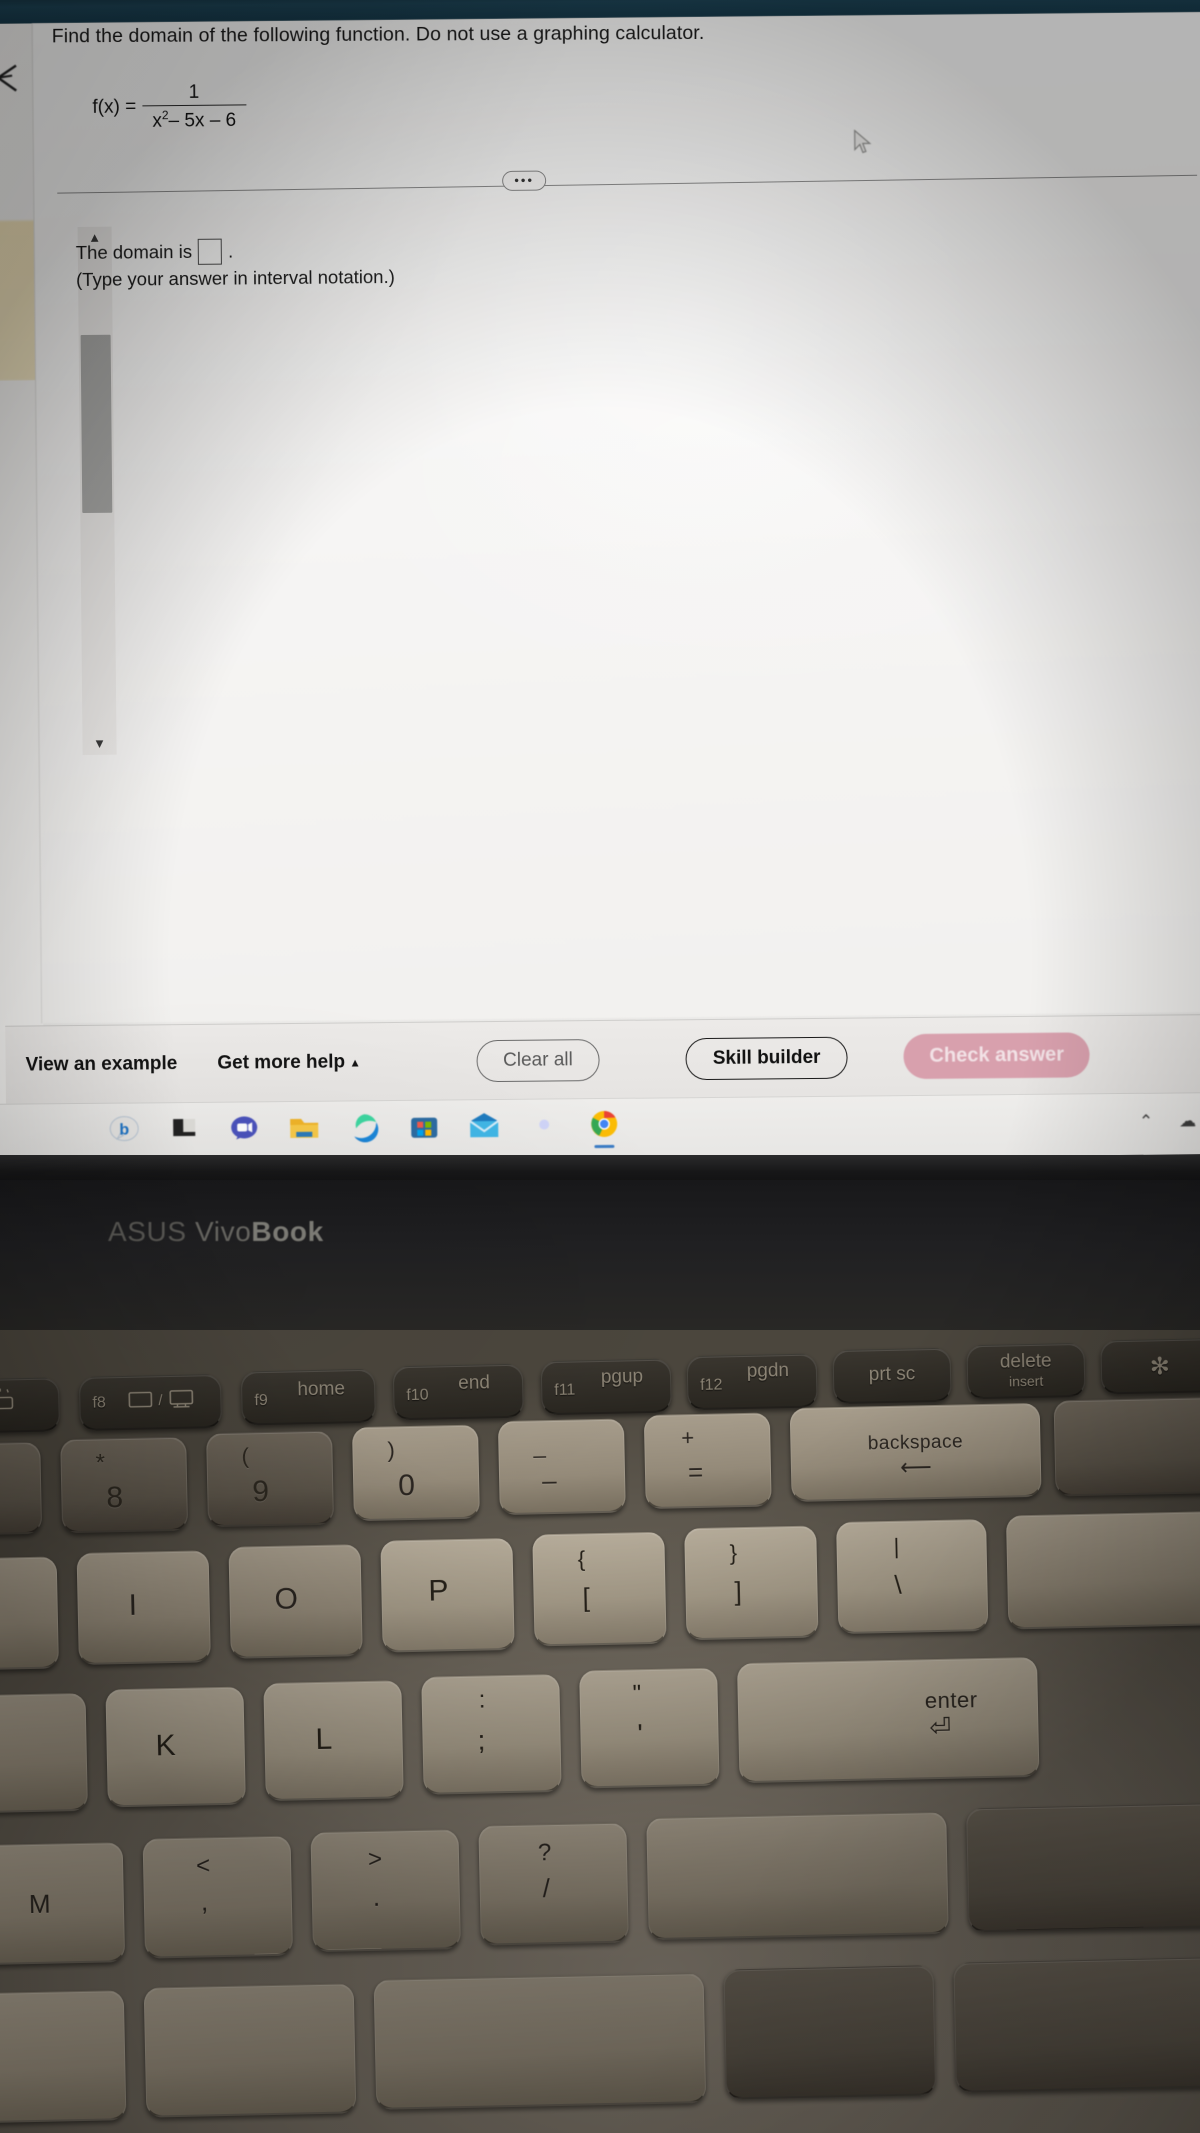  Describe the element at coordinates (114, 107) in the screenshot. I see `formula-lhs: f(x) =` at that location.